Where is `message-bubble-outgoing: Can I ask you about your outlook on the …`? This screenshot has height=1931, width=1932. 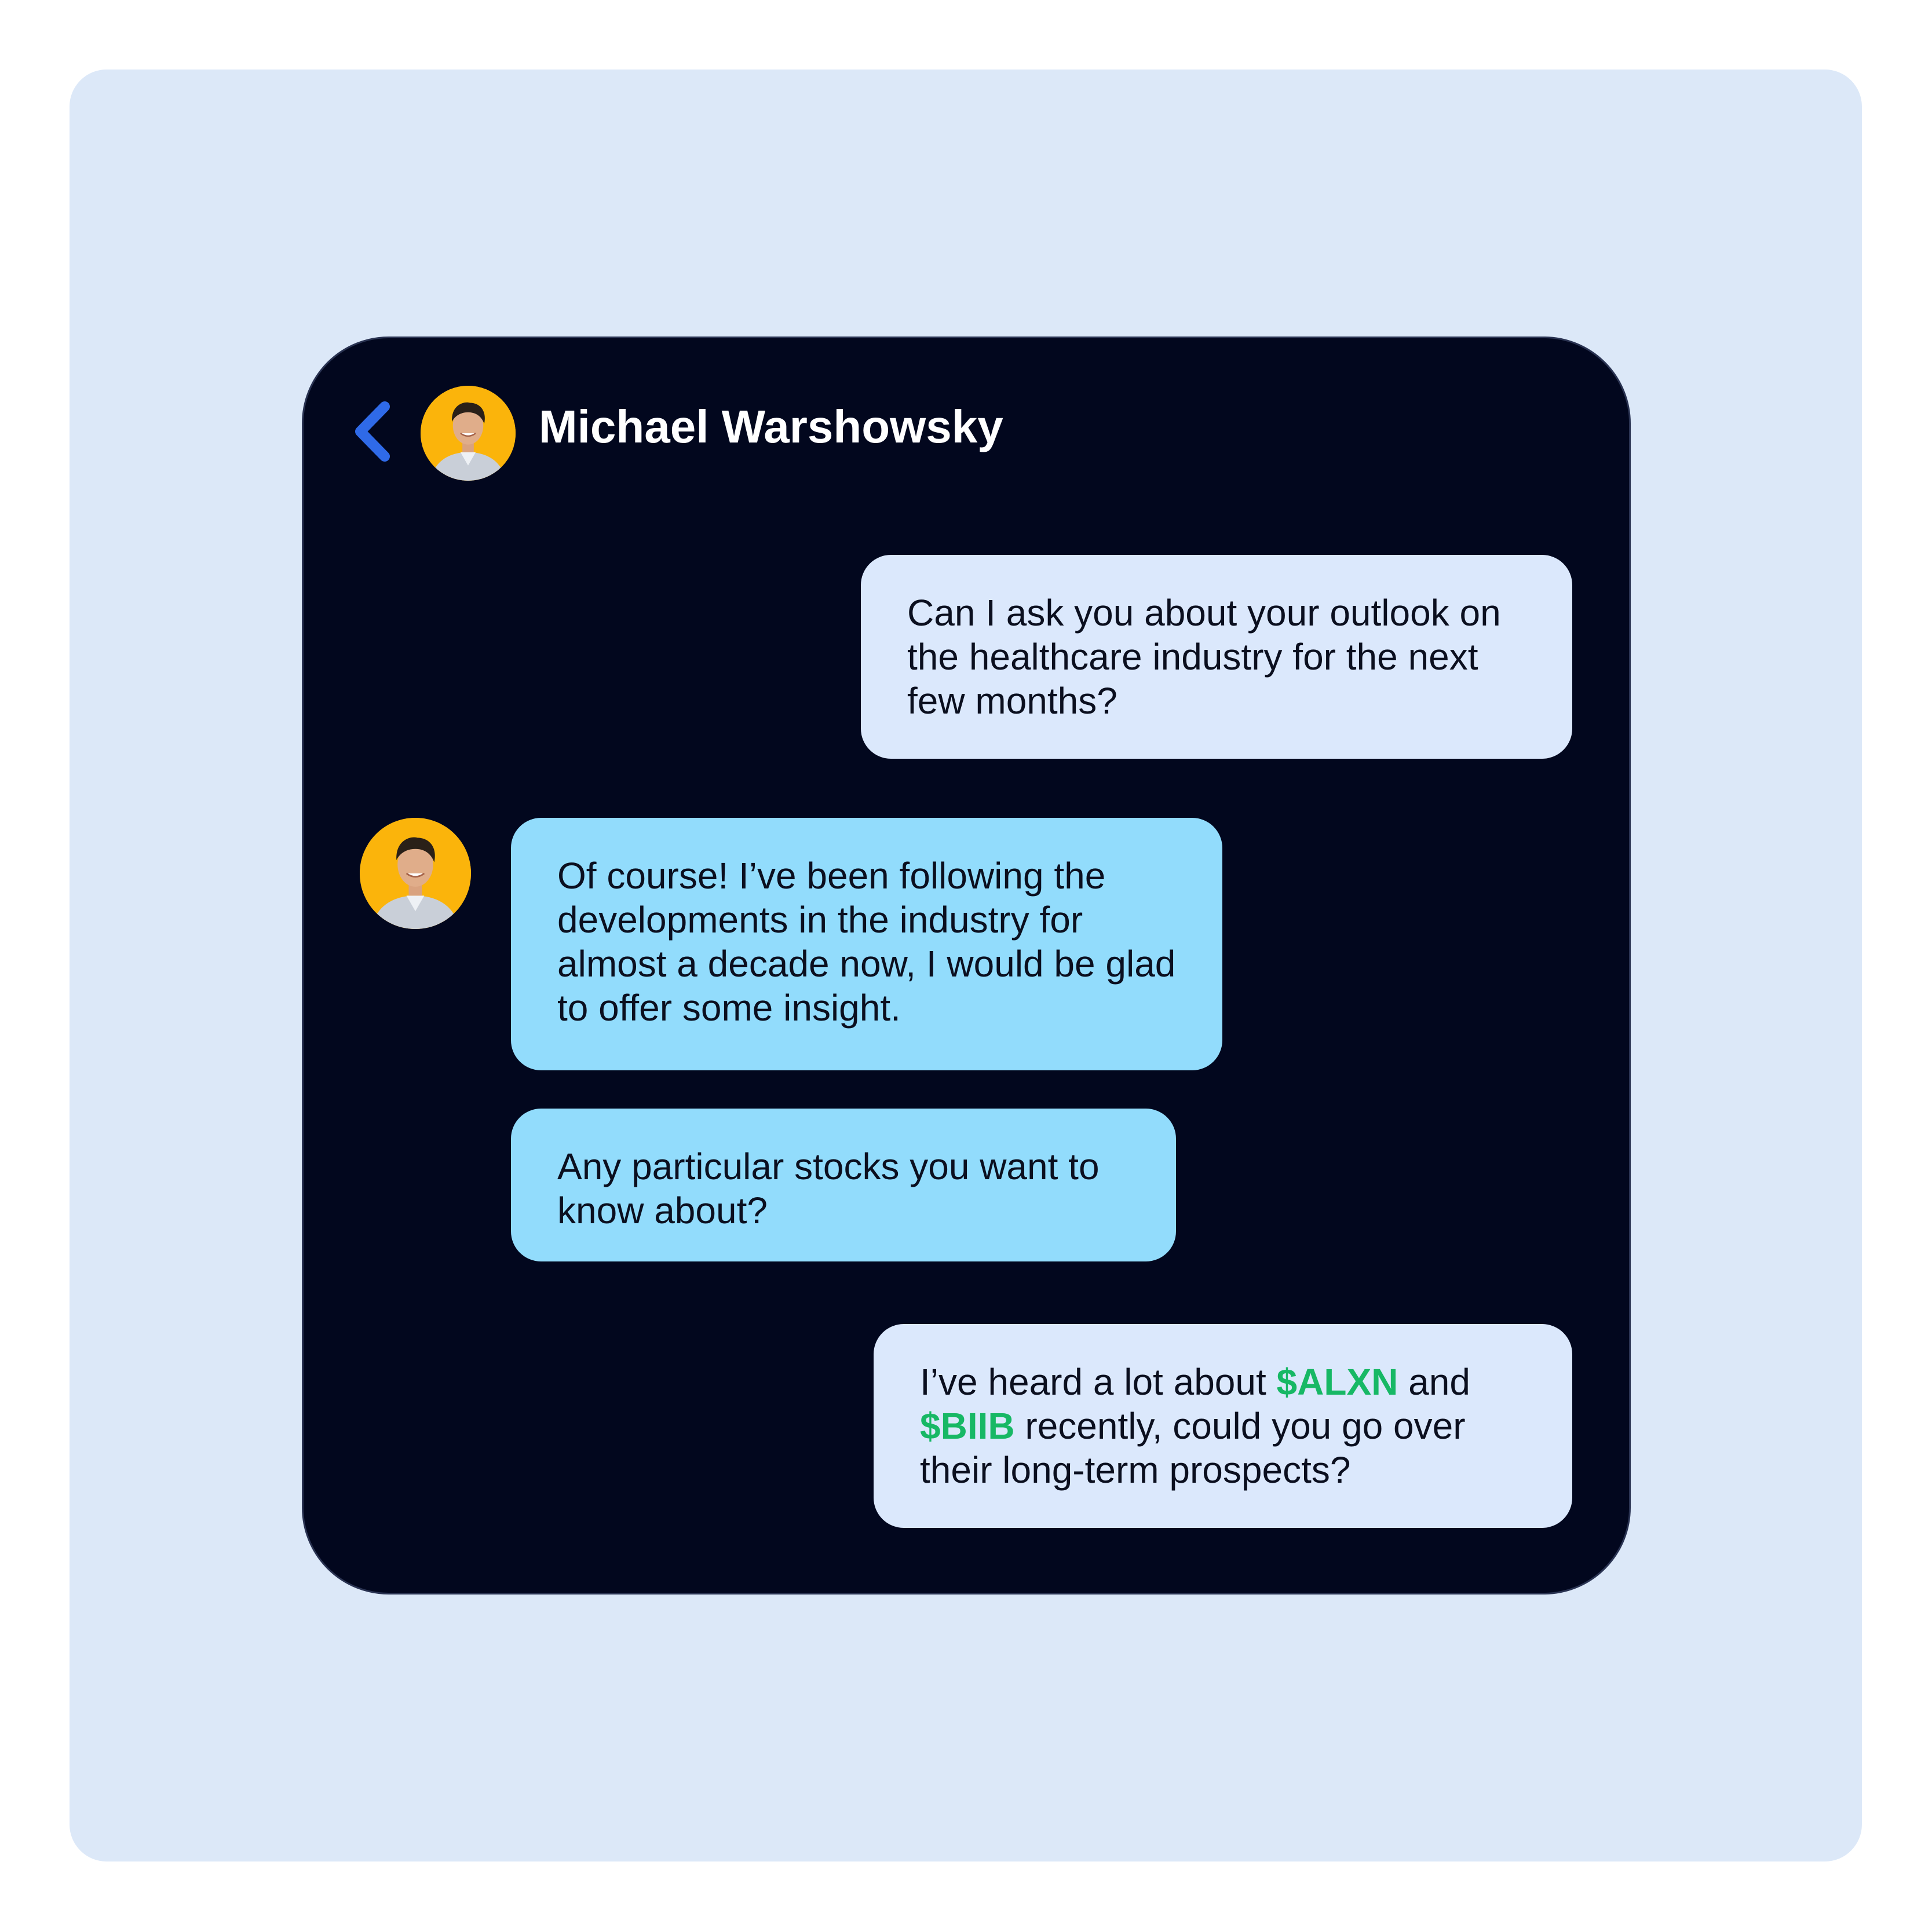 message-bubble-outgoing: Can I ask you about your outlook on the … is located at coordinates (1216, 657).